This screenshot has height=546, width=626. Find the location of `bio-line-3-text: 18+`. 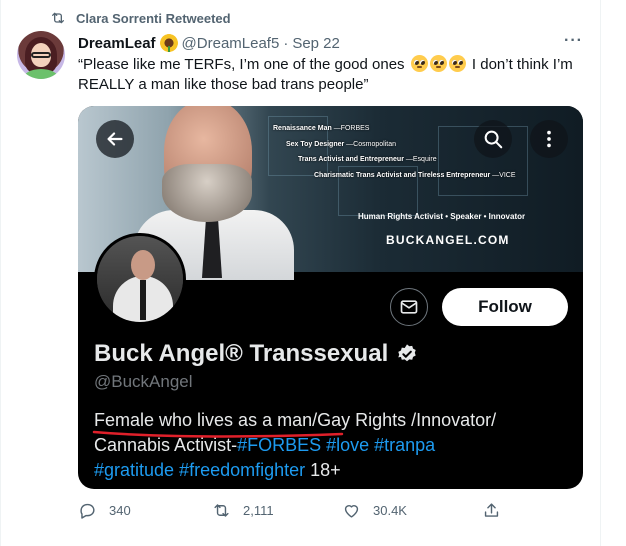

bio-line-3-text: 18+ is located at coordinates (323, 470).